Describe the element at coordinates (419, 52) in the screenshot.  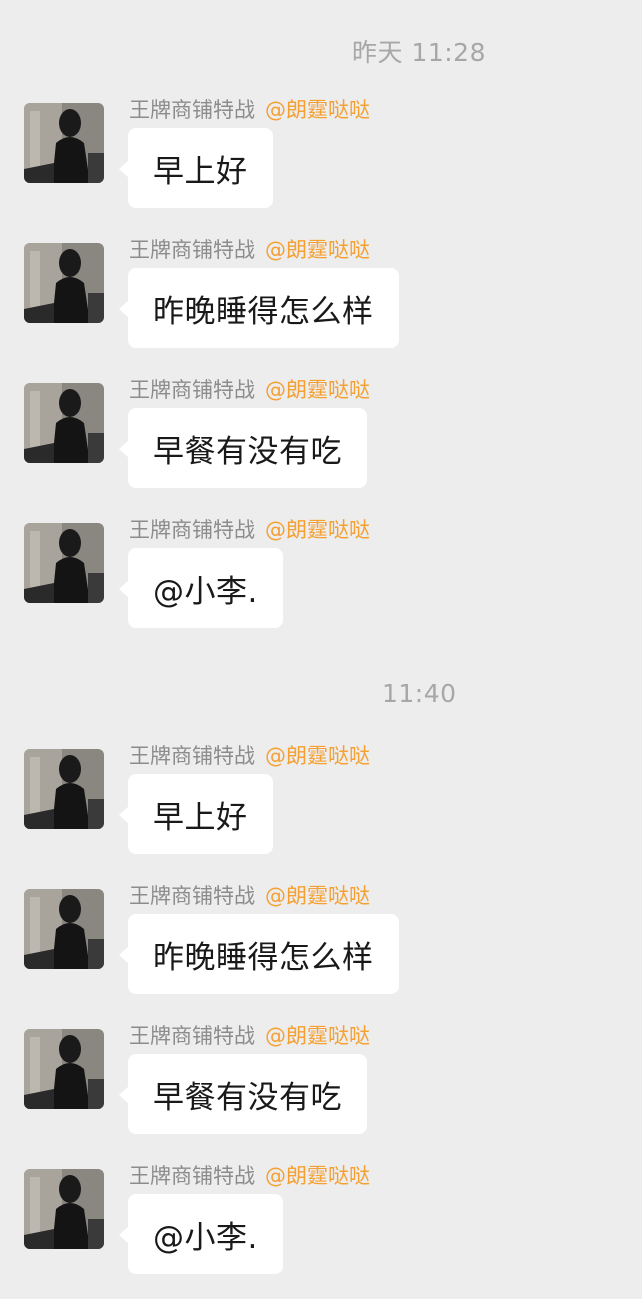
I see `timestamp: 昨天 11:28` at that location.